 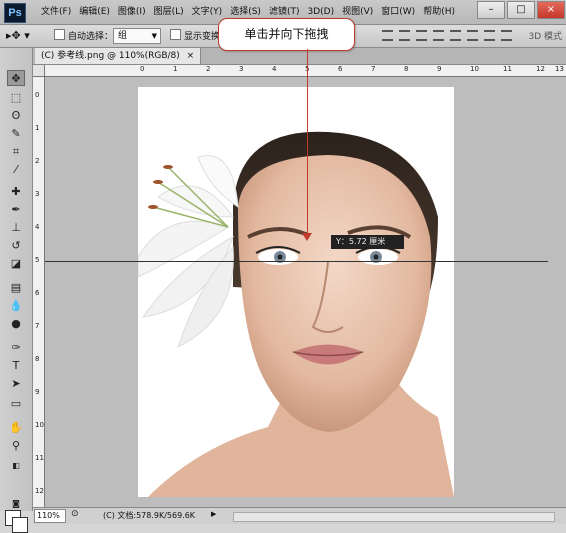 I want to click on horizontal-guide-line, so click(x=296, y=261).